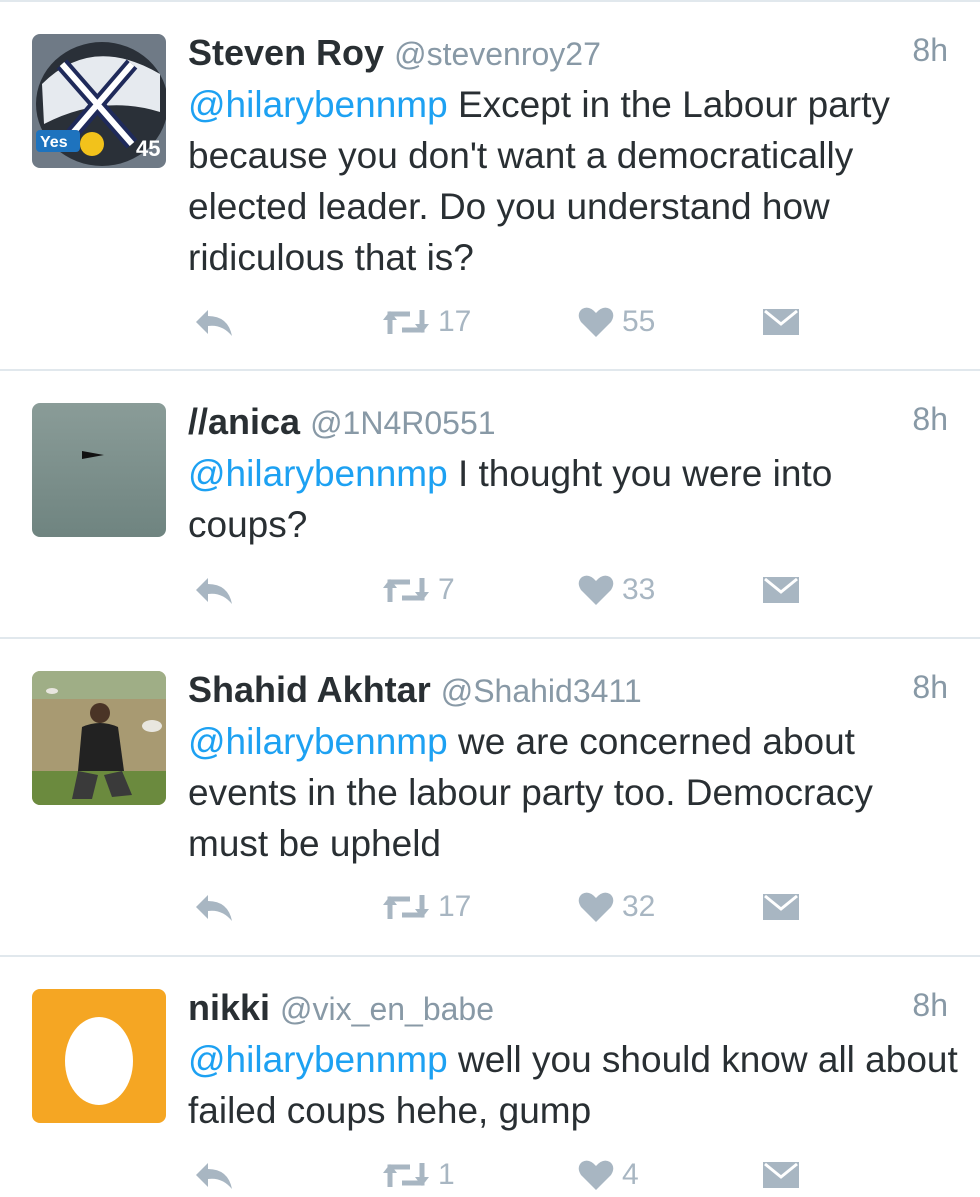 The height and width of the screenshot is (1197, 980). What do you see at coordinates (99, 1061) in the screenshot?
I see `egg-icon` at bounding box center [99, 1061].